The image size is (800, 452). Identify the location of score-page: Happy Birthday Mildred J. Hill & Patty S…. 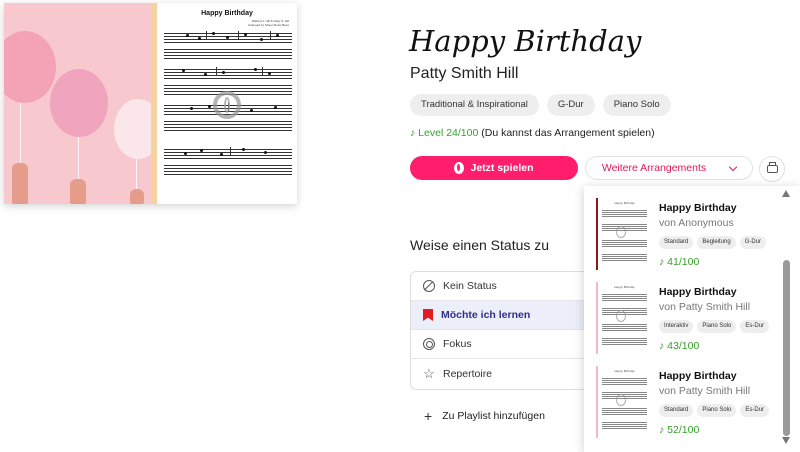
(227, 103).